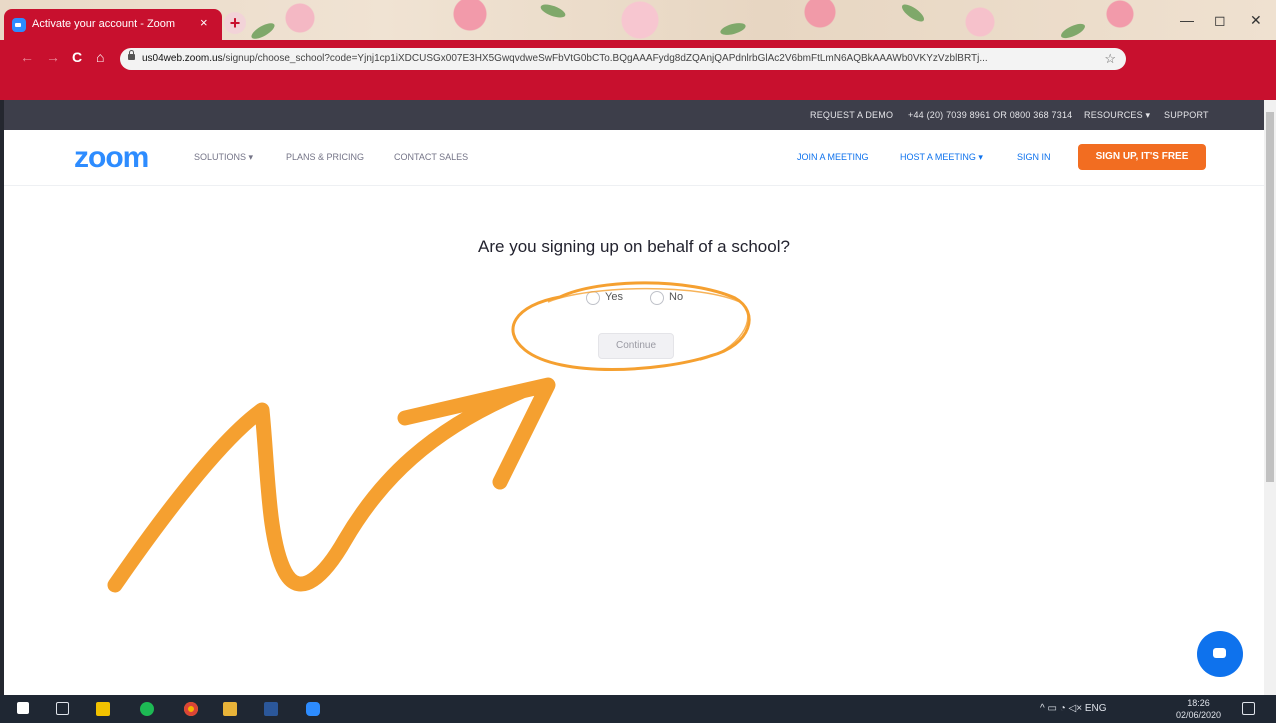 This screenshot has width=1276, height=723. Describe the element at coordinates (191, 709) in the screenshot. I see `chrome-icon` at that location.